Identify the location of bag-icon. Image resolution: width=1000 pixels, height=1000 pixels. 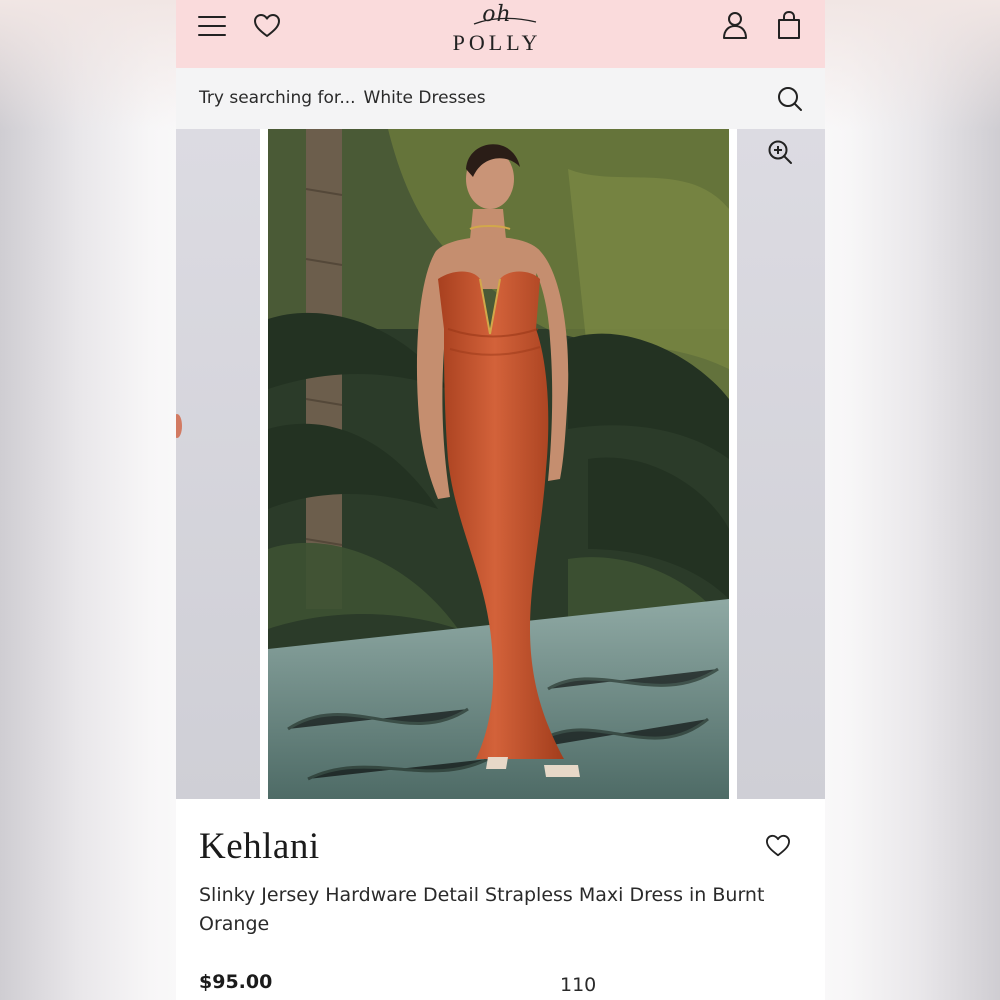
(789, 25).